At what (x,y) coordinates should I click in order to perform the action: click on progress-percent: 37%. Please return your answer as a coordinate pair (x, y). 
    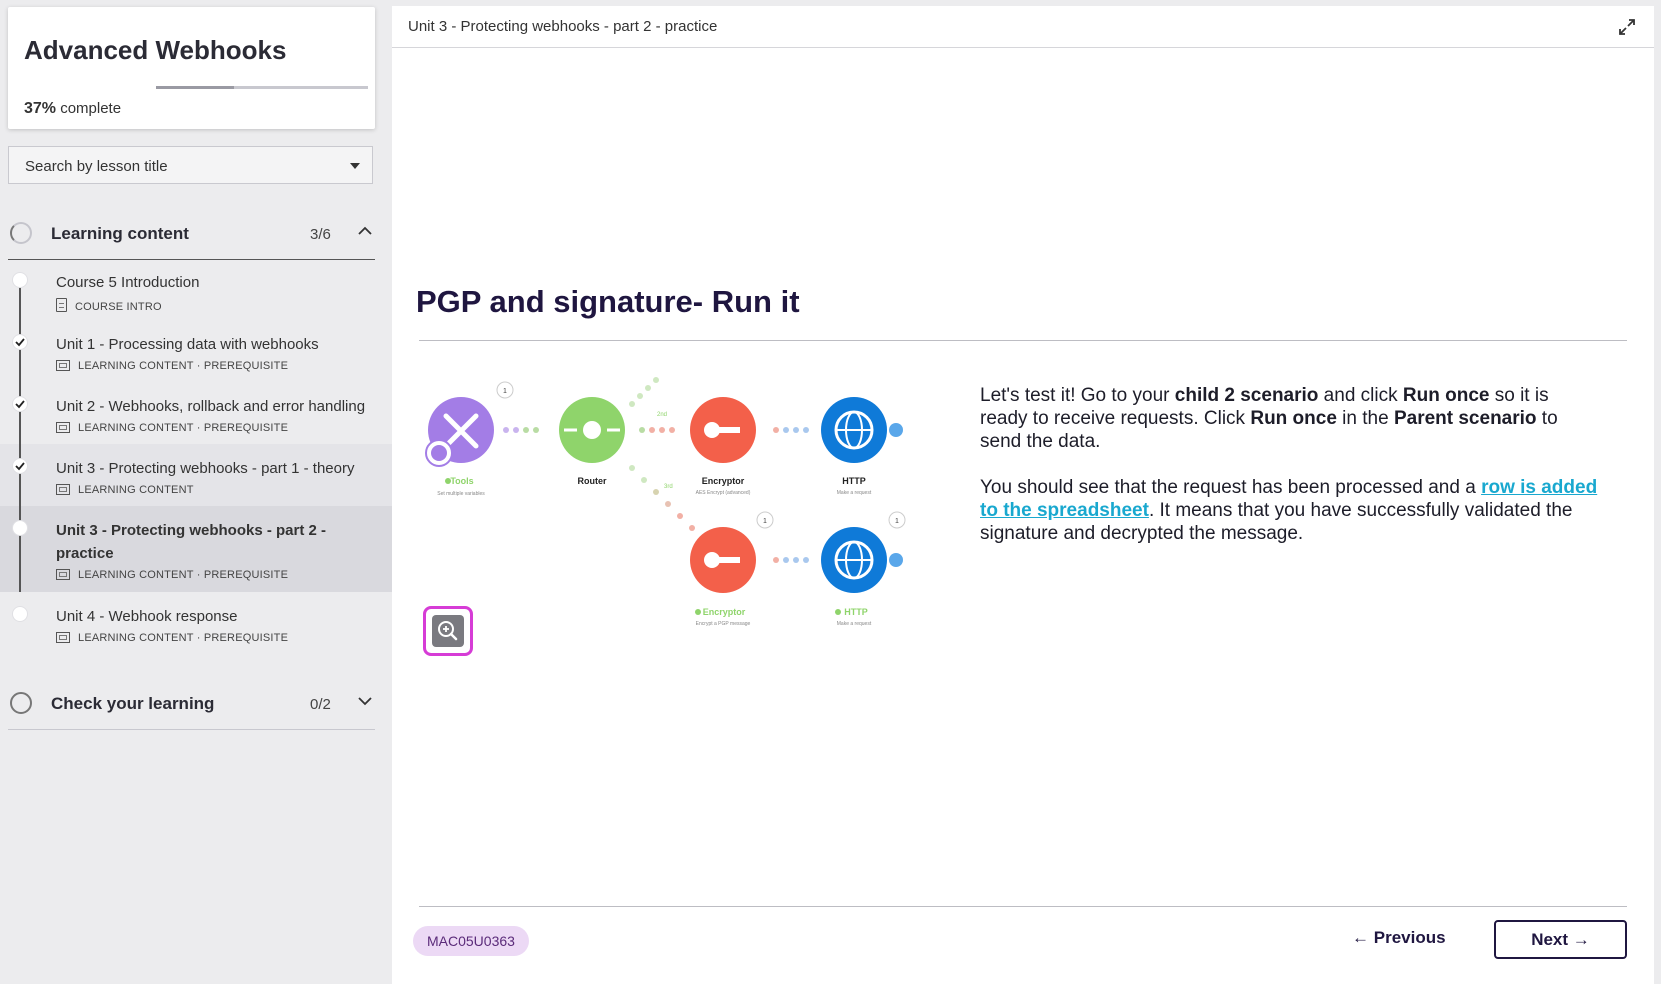
    Looking at the image, I should click on (40, 108).